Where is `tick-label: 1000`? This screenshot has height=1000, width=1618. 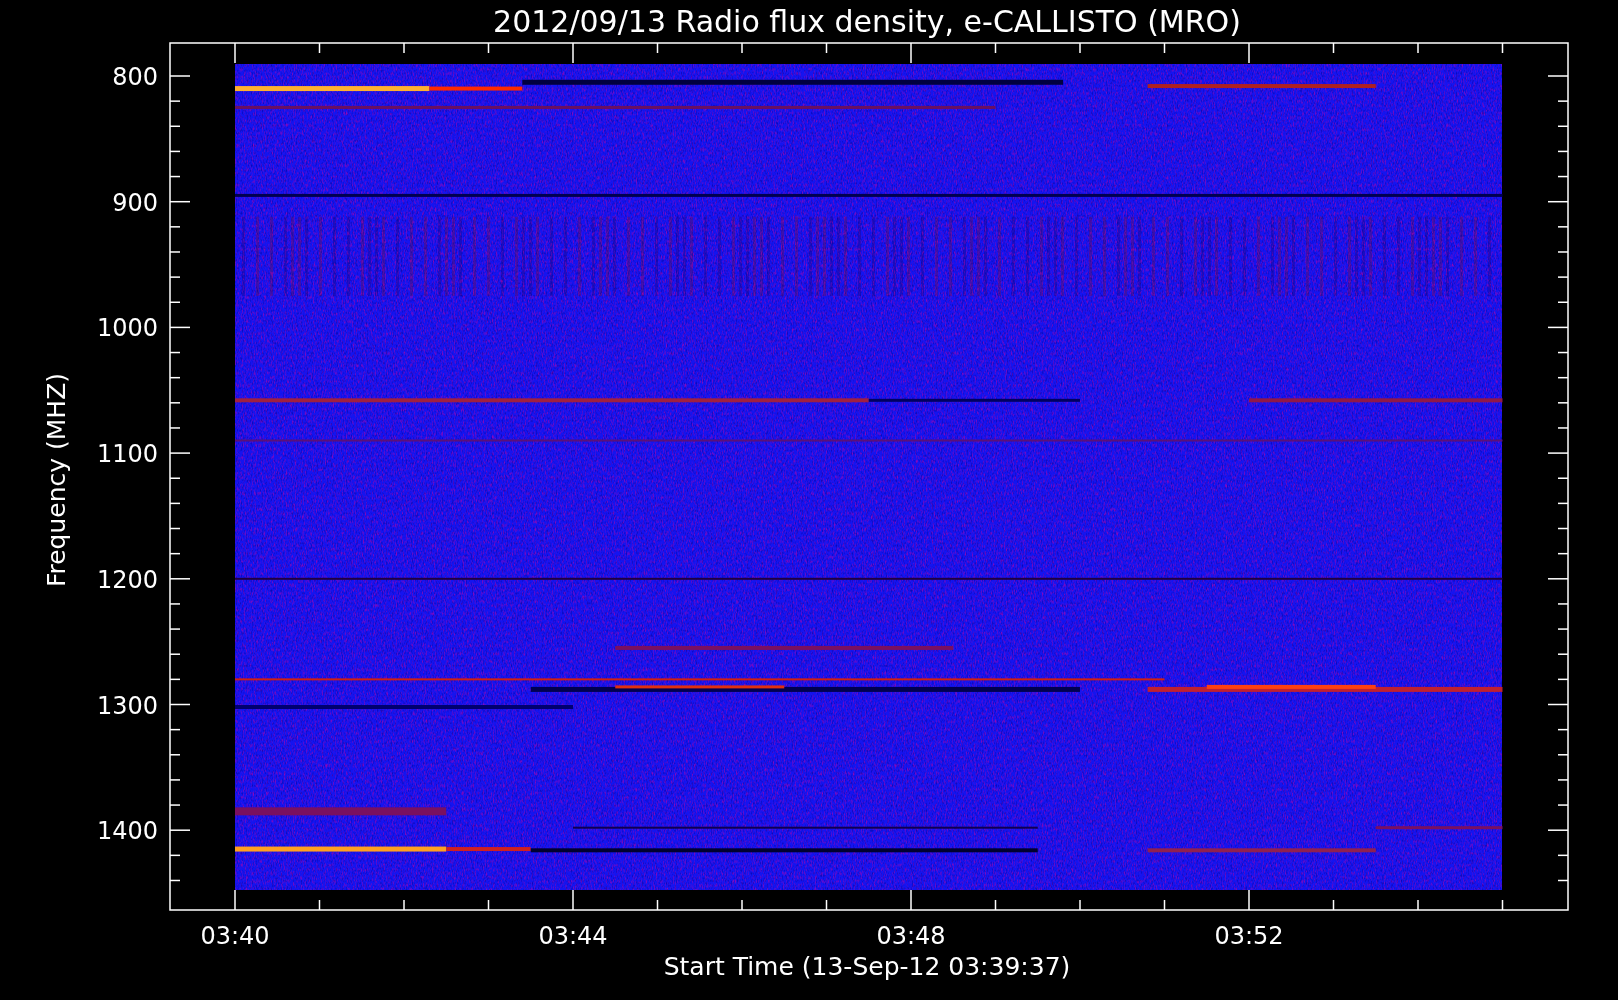
tick-label: 1000 is located at coordinates (127, 328).